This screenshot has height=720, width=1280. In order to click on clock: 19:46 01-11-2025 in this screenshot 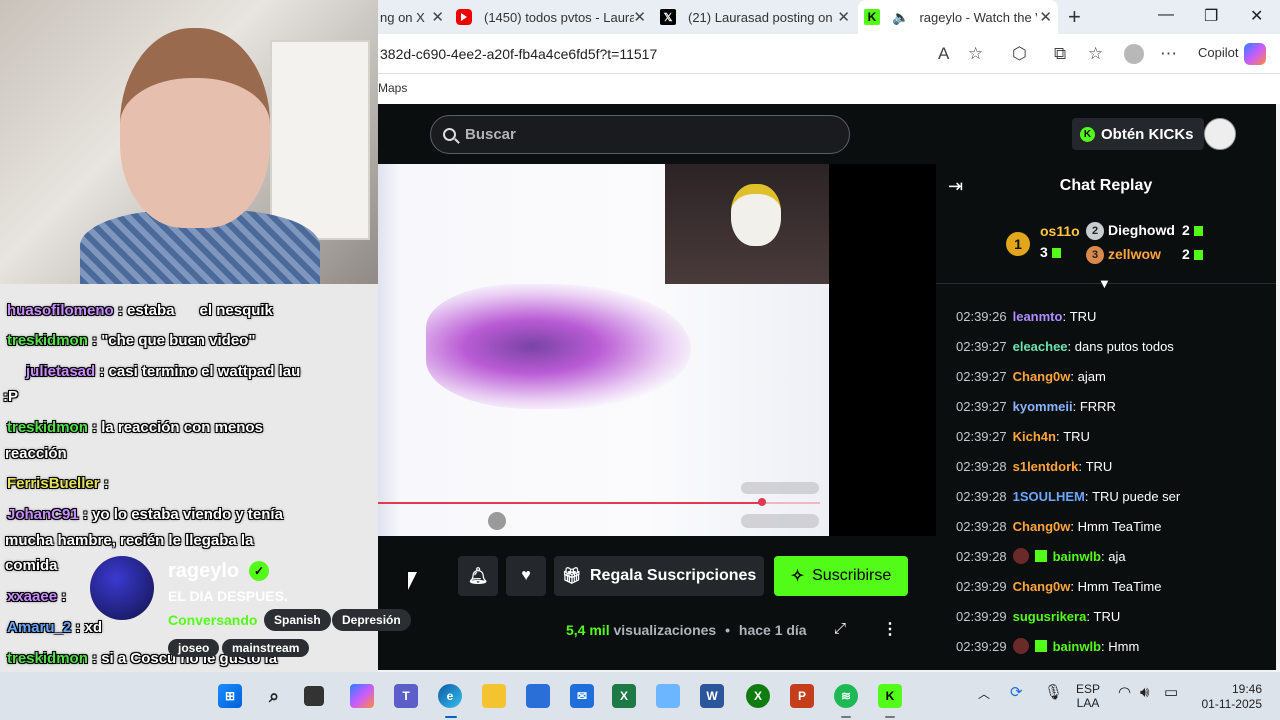, I will do `click(1231, 697)`.